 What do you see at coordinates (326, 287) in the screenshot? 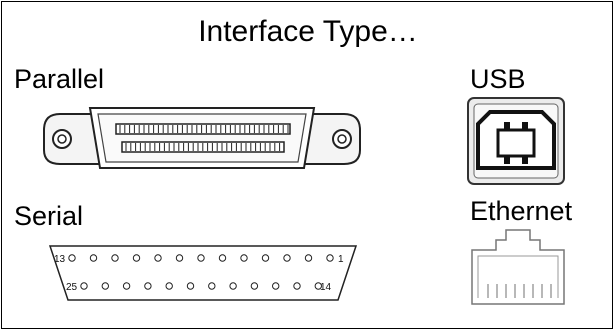
I see `serial-bottom-end-label: 14` at bounding box center [326, 287].